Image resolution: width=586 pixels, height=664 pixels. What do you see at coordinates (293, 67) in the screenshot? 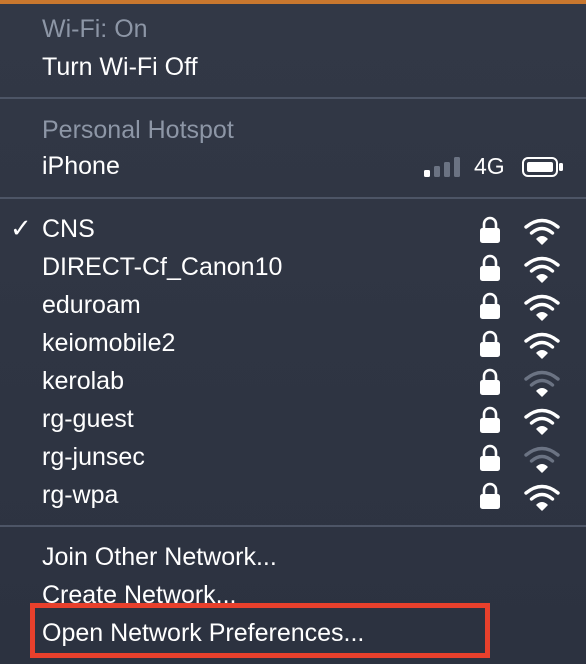
I see `turn-wifi-off-item: Turn Wi-Fi Off` at bounding box center [293, 67].